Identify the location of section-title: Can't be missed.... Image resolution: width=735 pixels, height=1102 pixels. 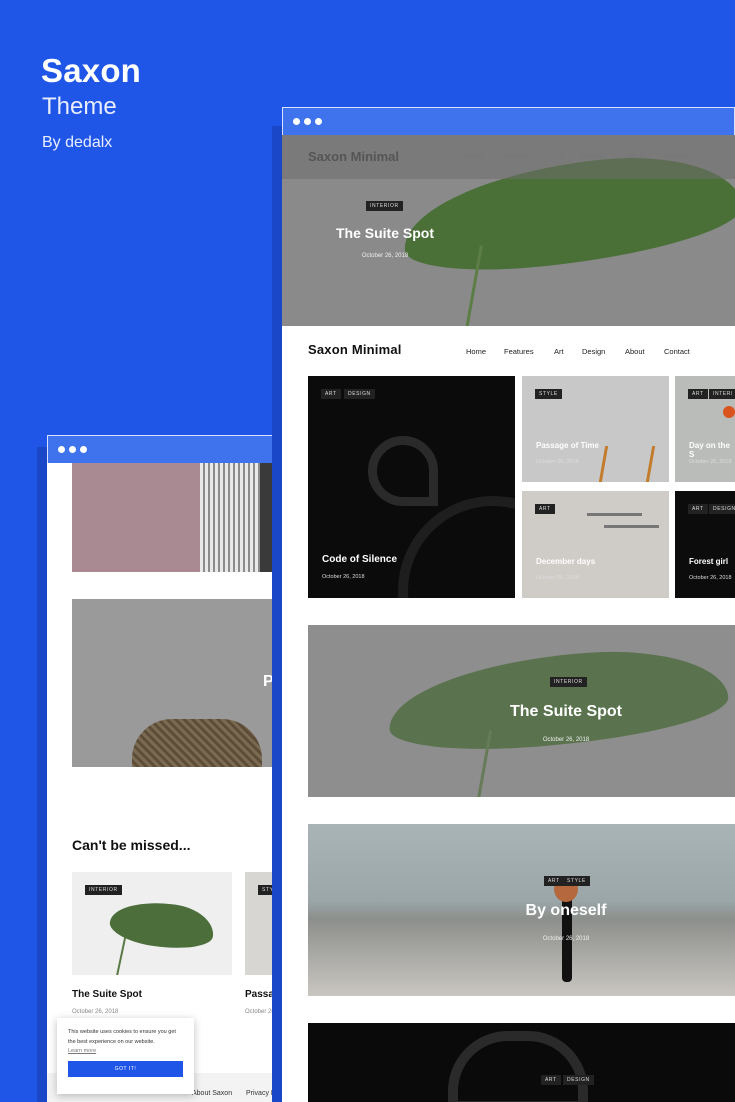
(131, 845).